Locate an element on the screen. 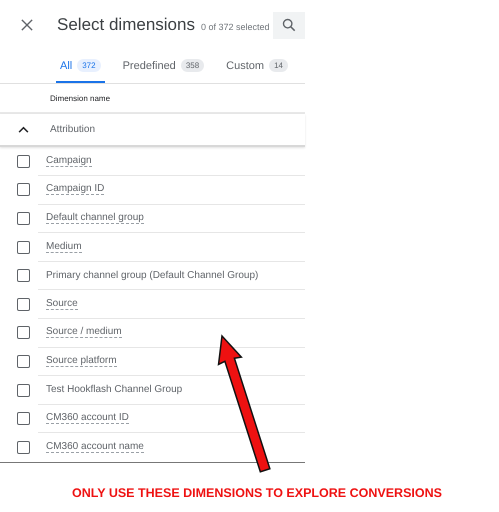  chevron-up-icon is located at coordinates (23, 129).